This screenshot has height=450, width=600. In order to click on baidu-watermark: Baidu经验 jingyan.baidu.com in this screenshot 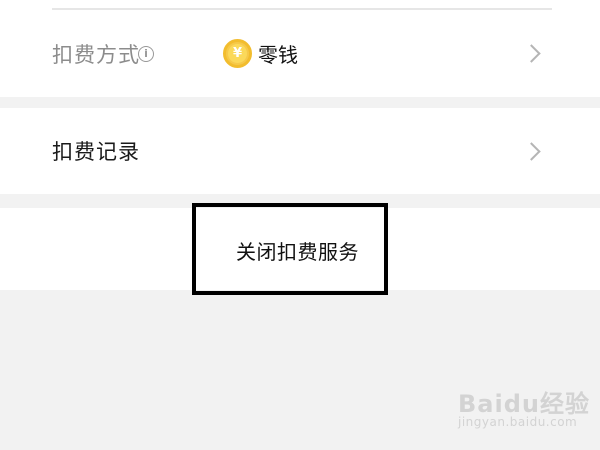, I will do `click(524, 406)`.